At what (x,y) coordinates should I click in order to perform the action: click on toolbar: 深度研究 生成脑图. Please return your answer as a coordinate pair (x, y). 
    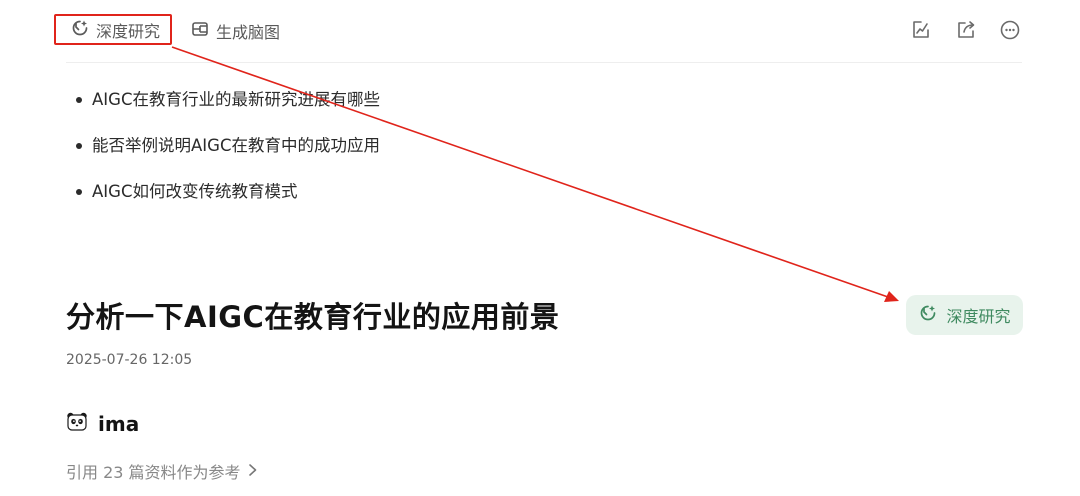
    Looking at the image, I should click on (540, 31).